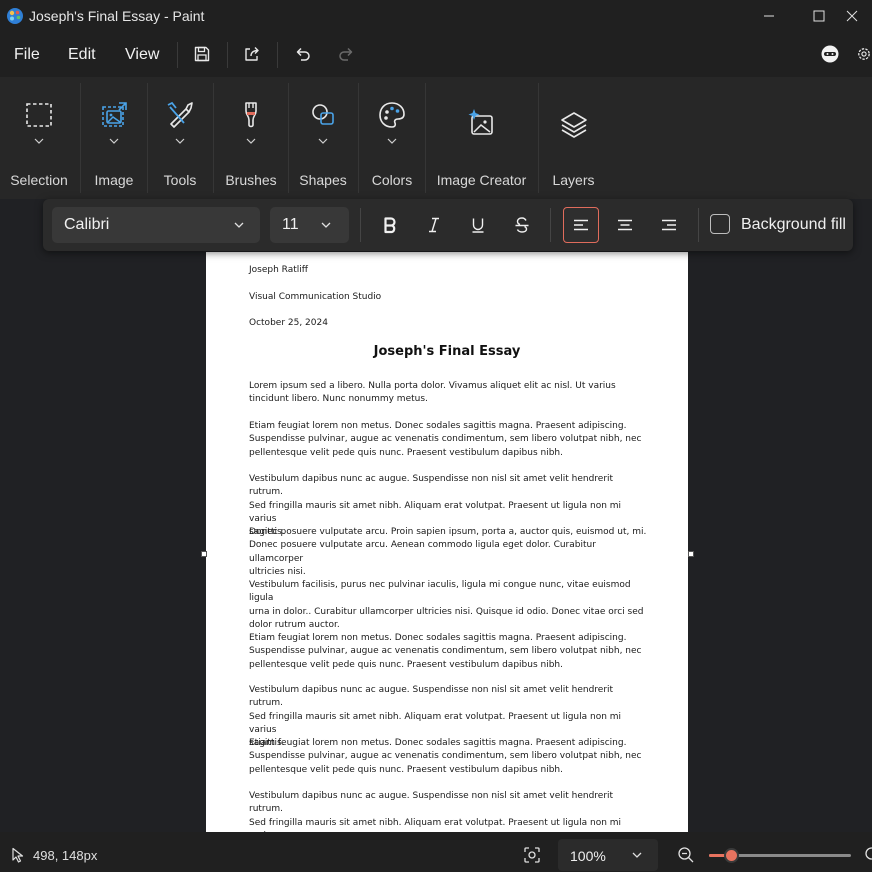 The width and height of the screenshot is (872, 872). What do you see at coordinates (392, 138) in the screenshot?
I see `ribbon-group-colors: Colors` at bounding box center [392, 138].